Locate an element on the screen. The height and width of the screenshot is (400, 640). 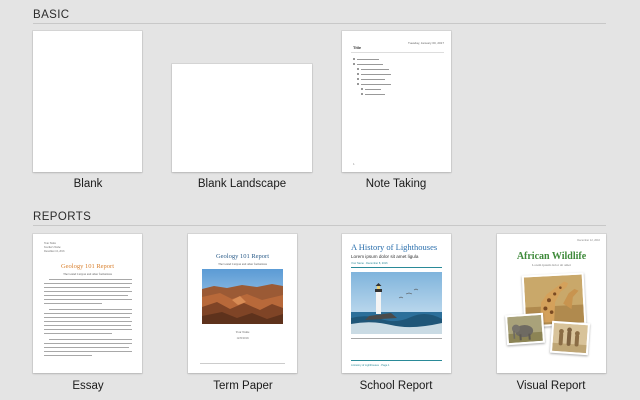
school-report-subtitle: Lorem ipsum dolor sit amet ligula is located at coordinates (385, 256).